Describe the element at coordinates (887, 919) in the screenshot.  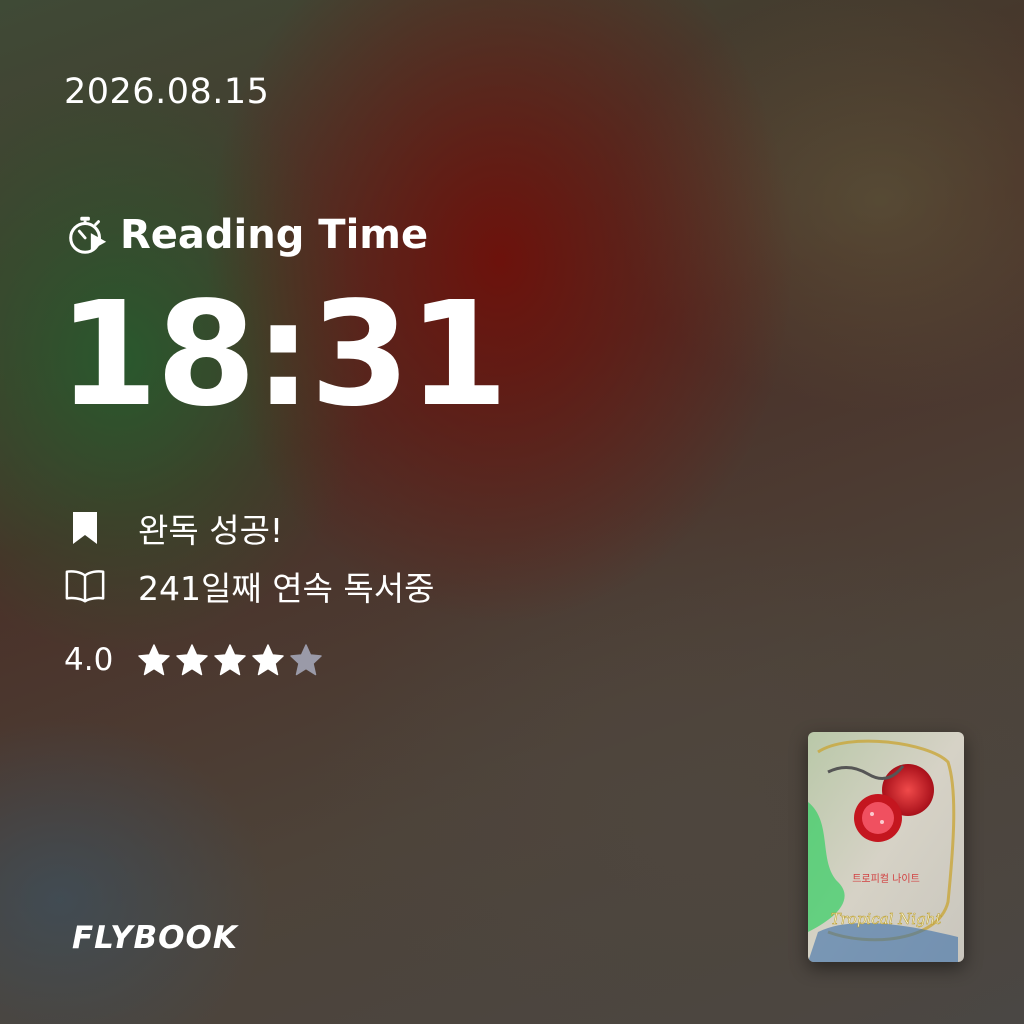
I see `cover-title: Tropical Night` at that location.